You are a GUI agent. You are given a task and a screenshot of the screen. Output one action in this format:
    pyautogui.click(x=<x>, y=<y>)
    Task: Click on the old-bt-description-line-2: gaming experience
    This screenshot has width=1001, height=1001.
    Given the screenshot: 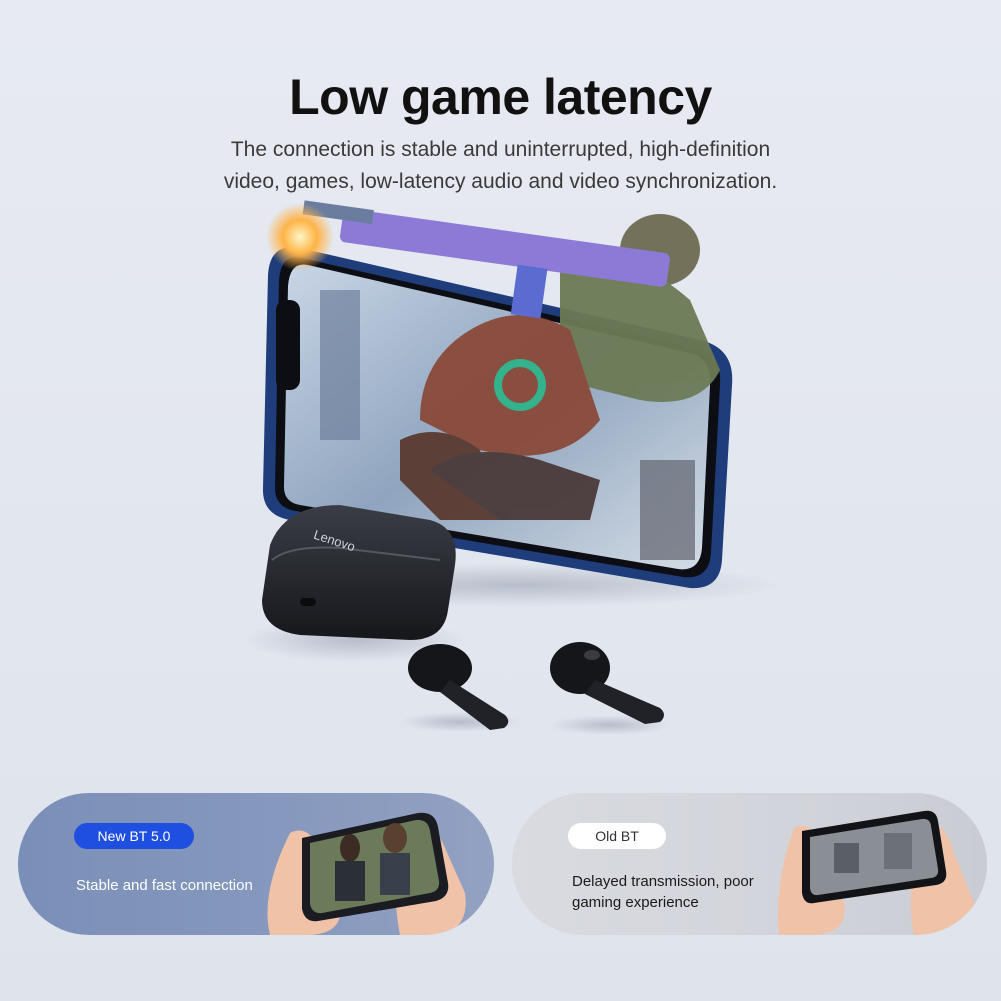 What is the action you would take?
    pyautogui.click(x=635, y=902)
    